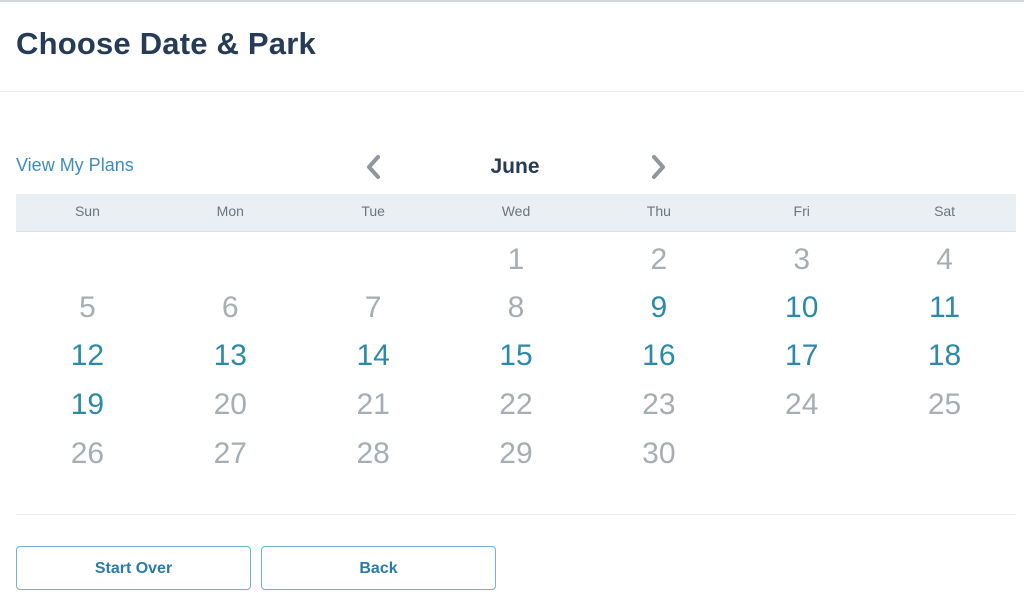 The width and height of the screenshot is (1024, 616). I want to click on calendar-day-disabled: 5, so click(87, 307).